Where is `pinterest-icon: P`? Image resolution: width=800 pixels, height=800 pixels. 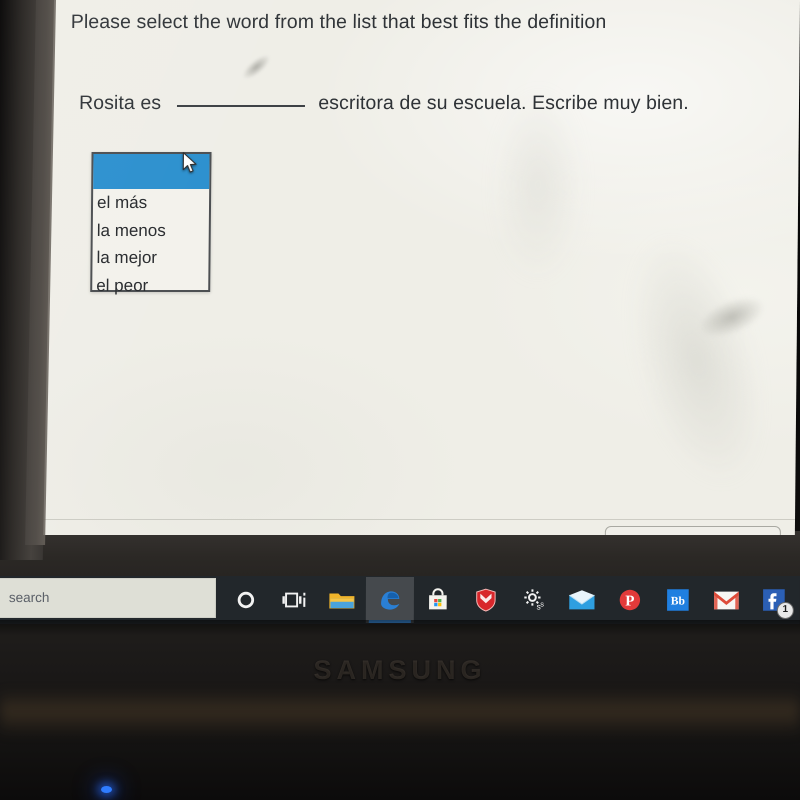 pinterest-icon: P is located at coordinates (630, 600).